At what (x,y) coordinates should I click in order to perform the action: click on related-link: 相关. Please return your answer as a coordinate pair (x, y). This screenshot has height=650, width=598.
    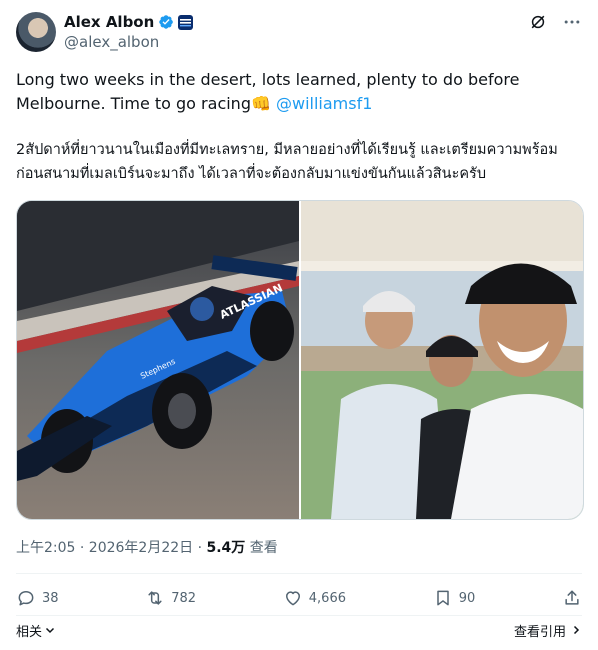
    Looking at the image, I should click on (36, 630).